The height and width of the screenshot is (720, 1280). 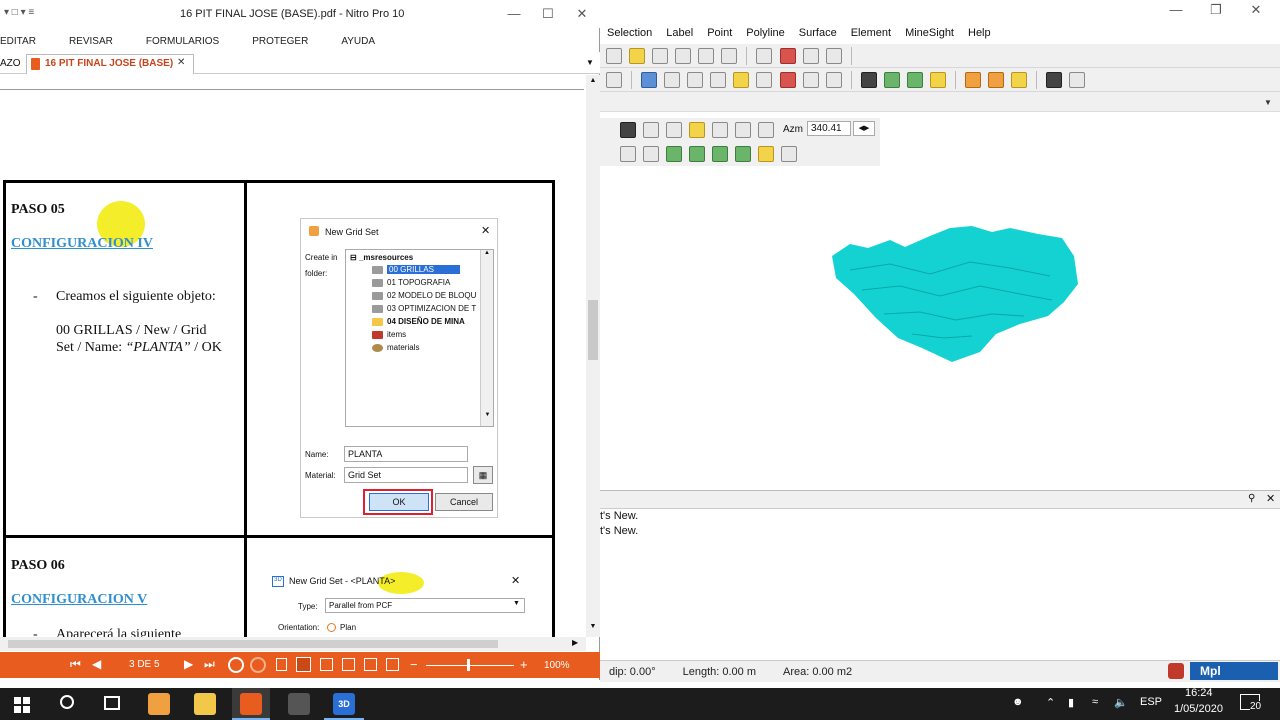 What do you see at coordinates (406, 475) in the screenshot?
I see `material-input: Grid Set` at bounding box center [406, 475].